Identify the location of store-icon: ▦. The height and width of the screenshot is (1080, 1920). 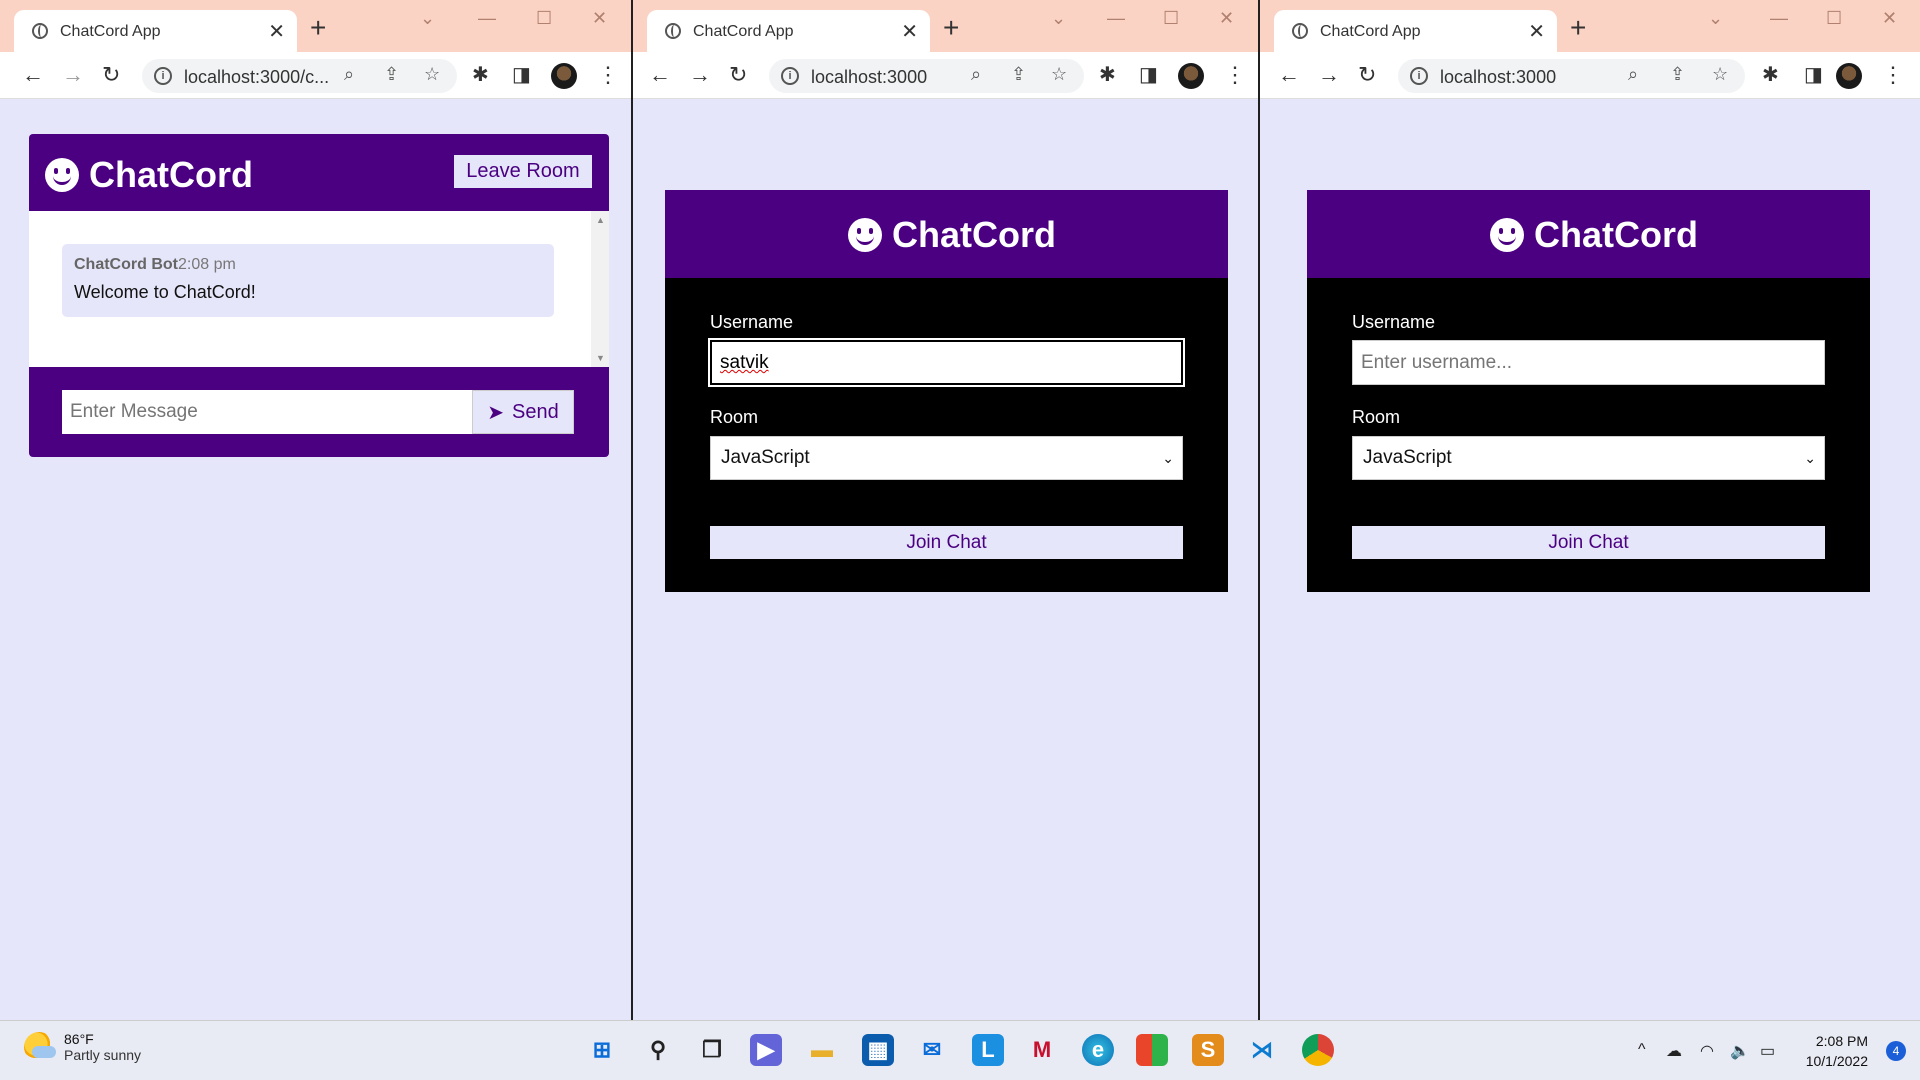
(878, 1050).